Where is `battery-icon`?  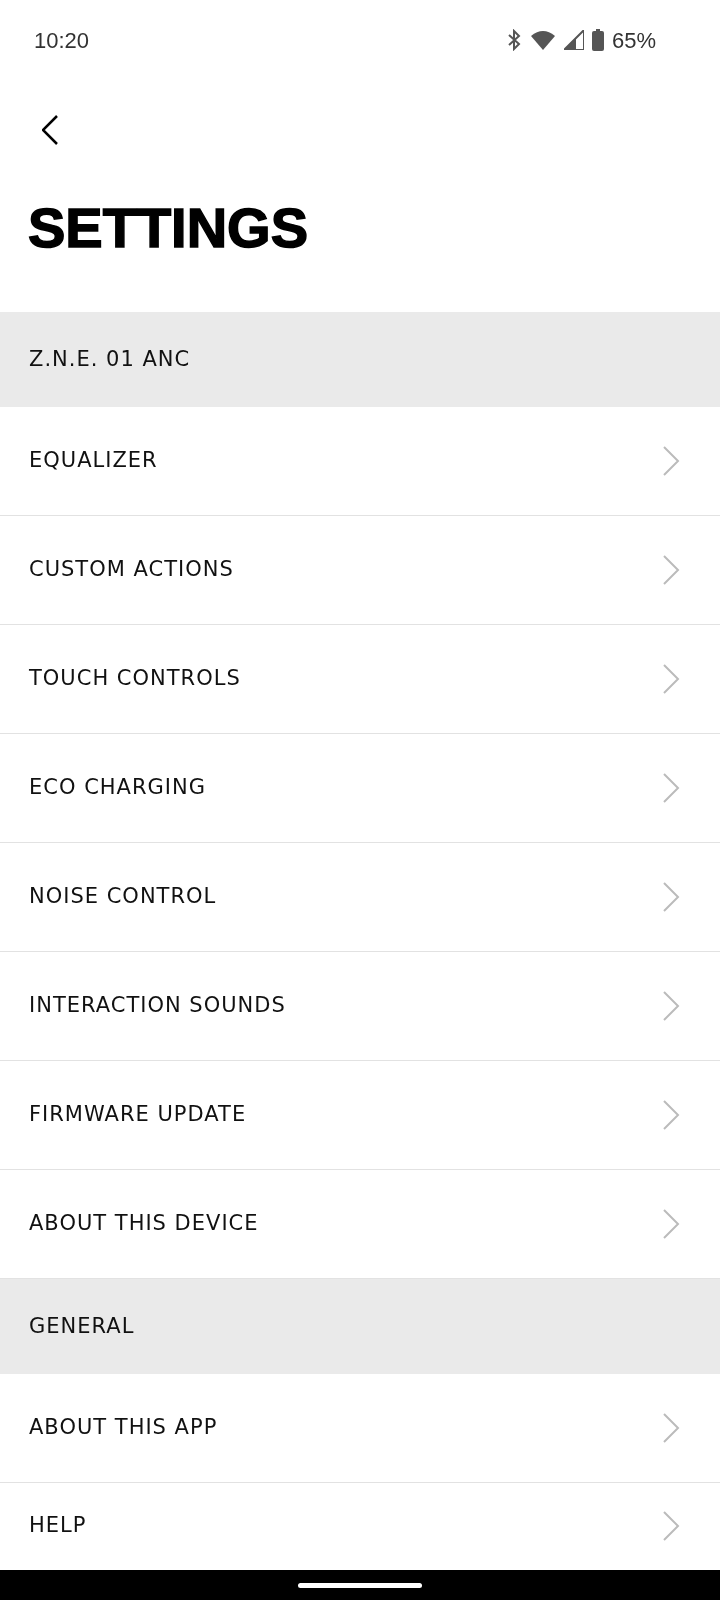
battery-icon is located at coordinates (597, 40).